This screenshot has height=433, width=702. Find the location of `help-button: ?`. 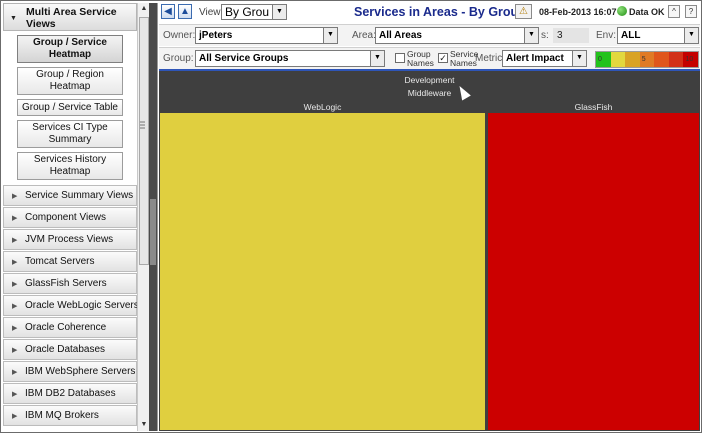

help-button: ? is located at coordinates (691, 11).